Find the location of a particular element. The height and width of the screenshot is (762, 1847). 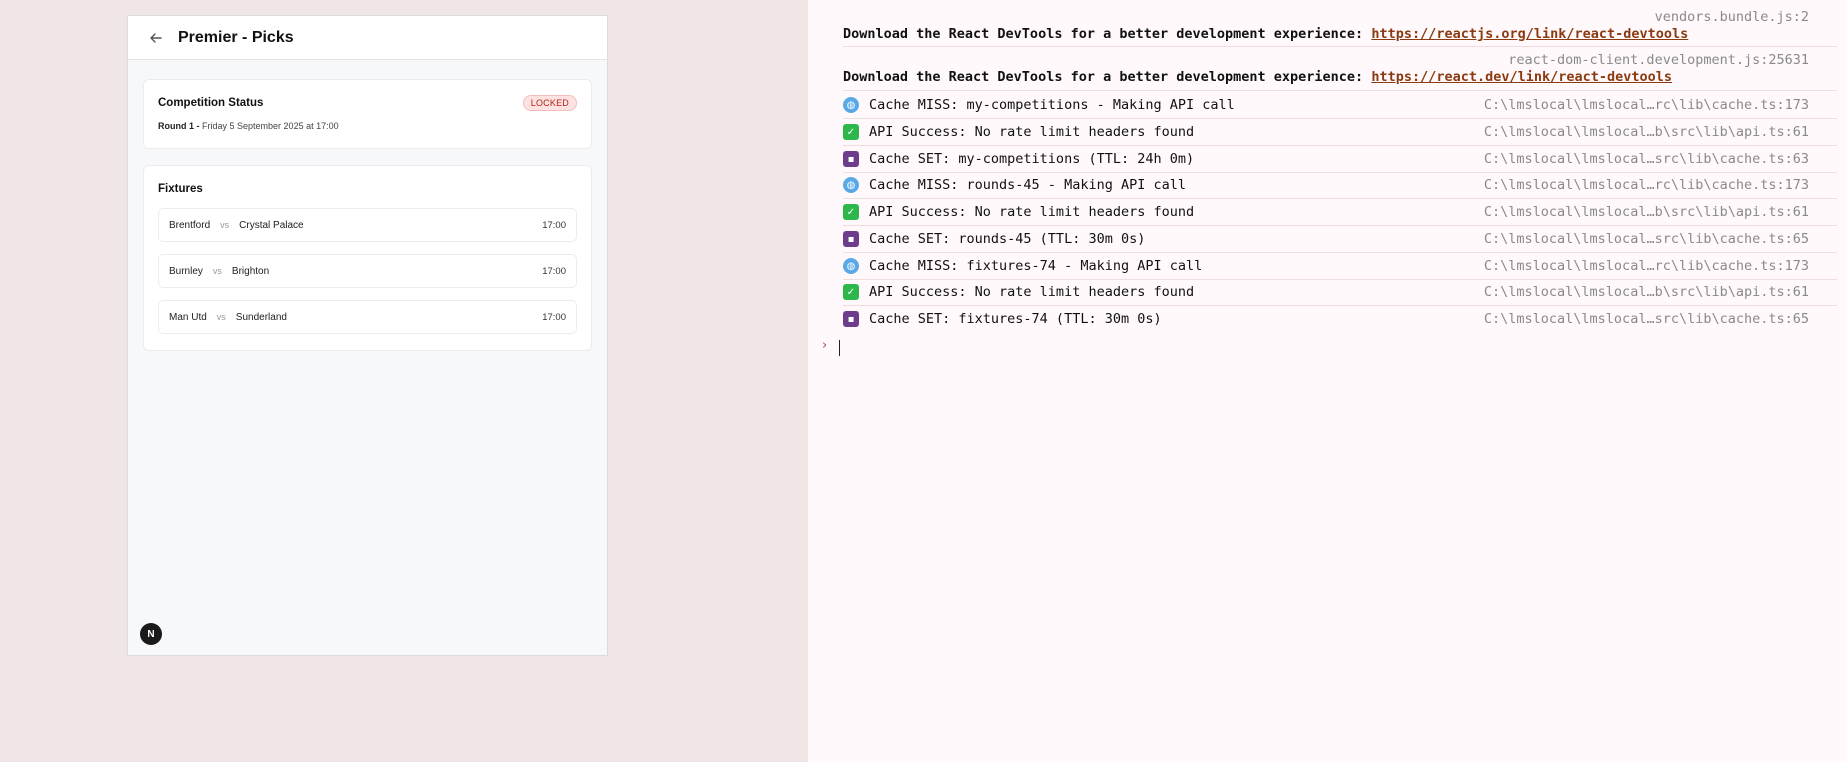

log-text: Cache MISS: rounds-45 - Making API call is located at coordinates (1027, 185).